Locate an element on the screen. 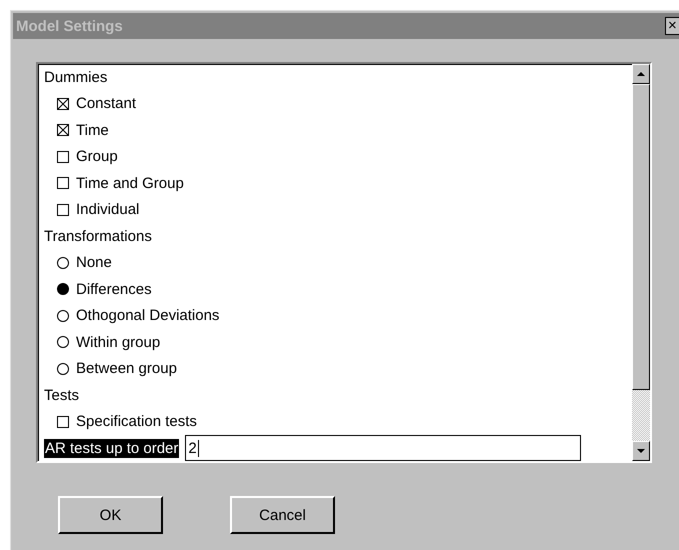 The image size is (679, 550). close-button: × is located at coordinates (672, 26).